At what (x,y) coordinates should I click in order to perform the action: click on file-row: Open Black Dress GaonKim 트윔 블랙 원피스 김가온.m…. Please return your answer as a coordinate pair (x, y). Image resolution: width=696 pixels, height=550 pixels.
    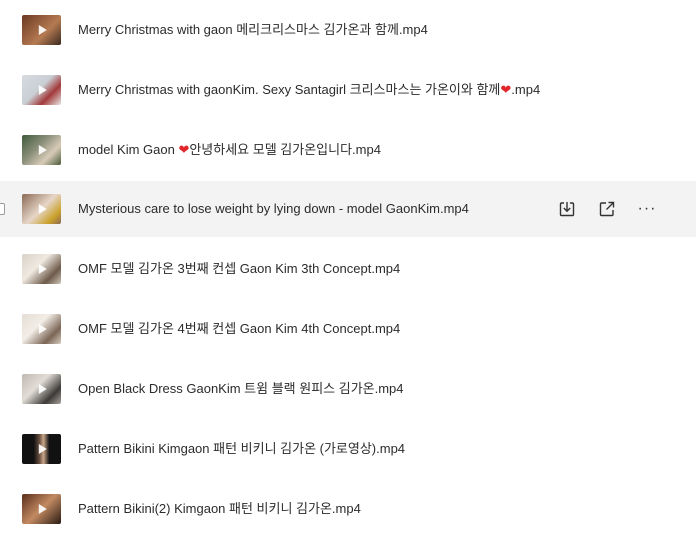
    Looking at the image, I should click on (348, 389).